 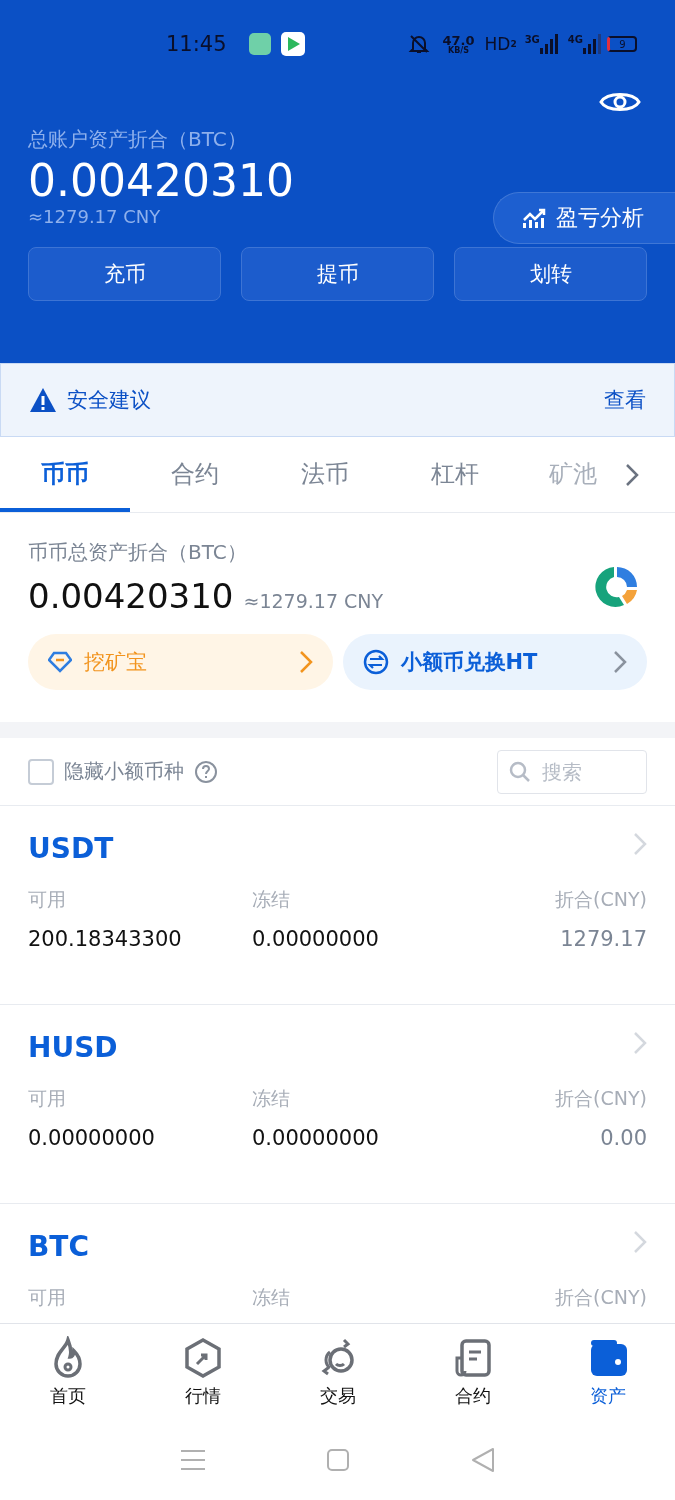 I want to click on action-button: 划转, so click(x=550, y=274).